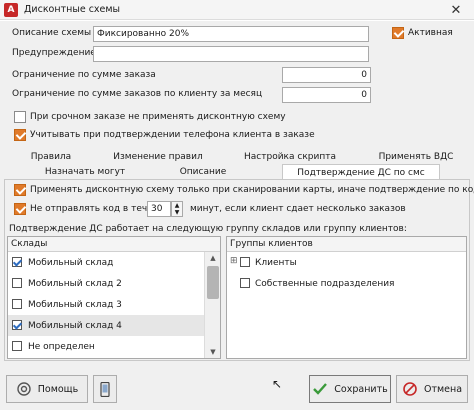 The image size is (474, 410). Describe the element at coordinates (61, 346) in the screenshot. I see `row-label: Не определен` at that location.